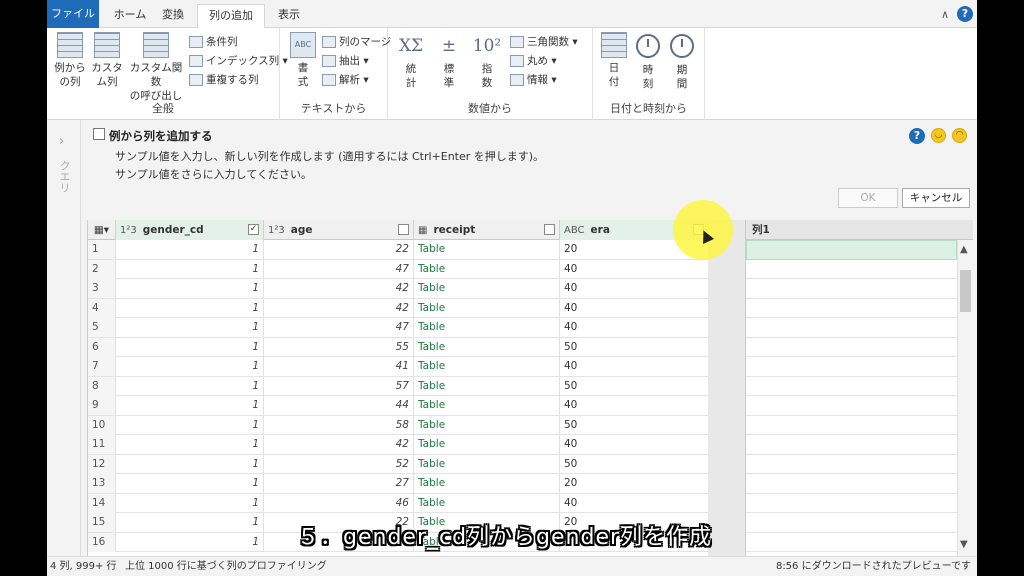  Describe the element at coordinates (333, 108) in the screenshot. I see `group-from-text-label: テキストから` at that location.